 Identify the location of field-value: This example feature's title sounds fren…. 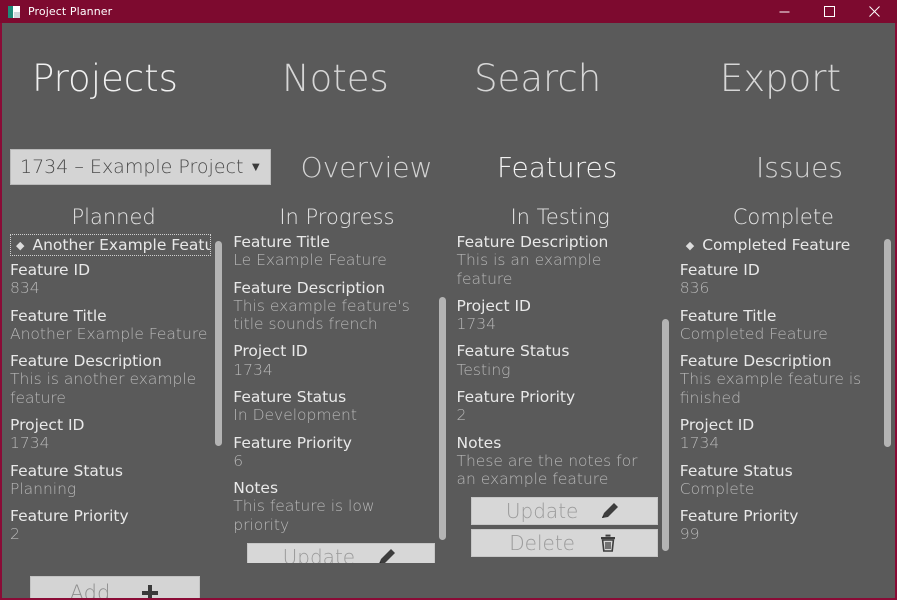
(321, 315).